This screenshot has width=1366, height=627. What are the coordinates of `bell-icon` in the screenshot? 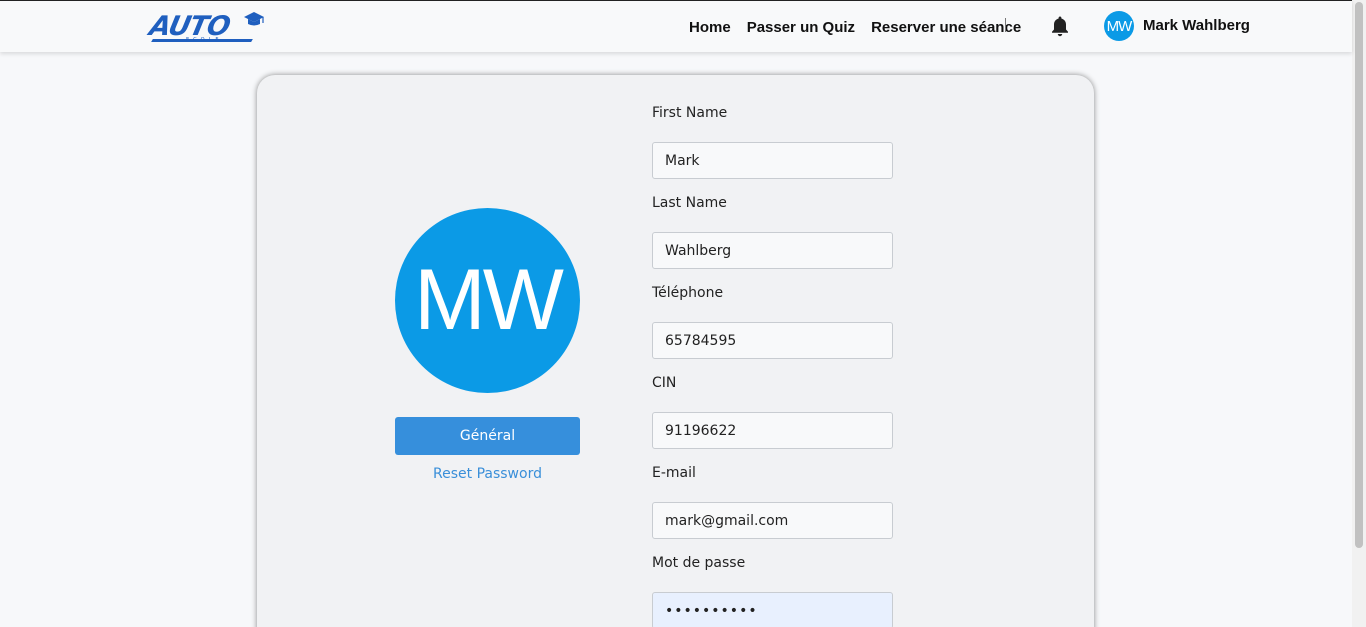 It's located at (1060, 26).